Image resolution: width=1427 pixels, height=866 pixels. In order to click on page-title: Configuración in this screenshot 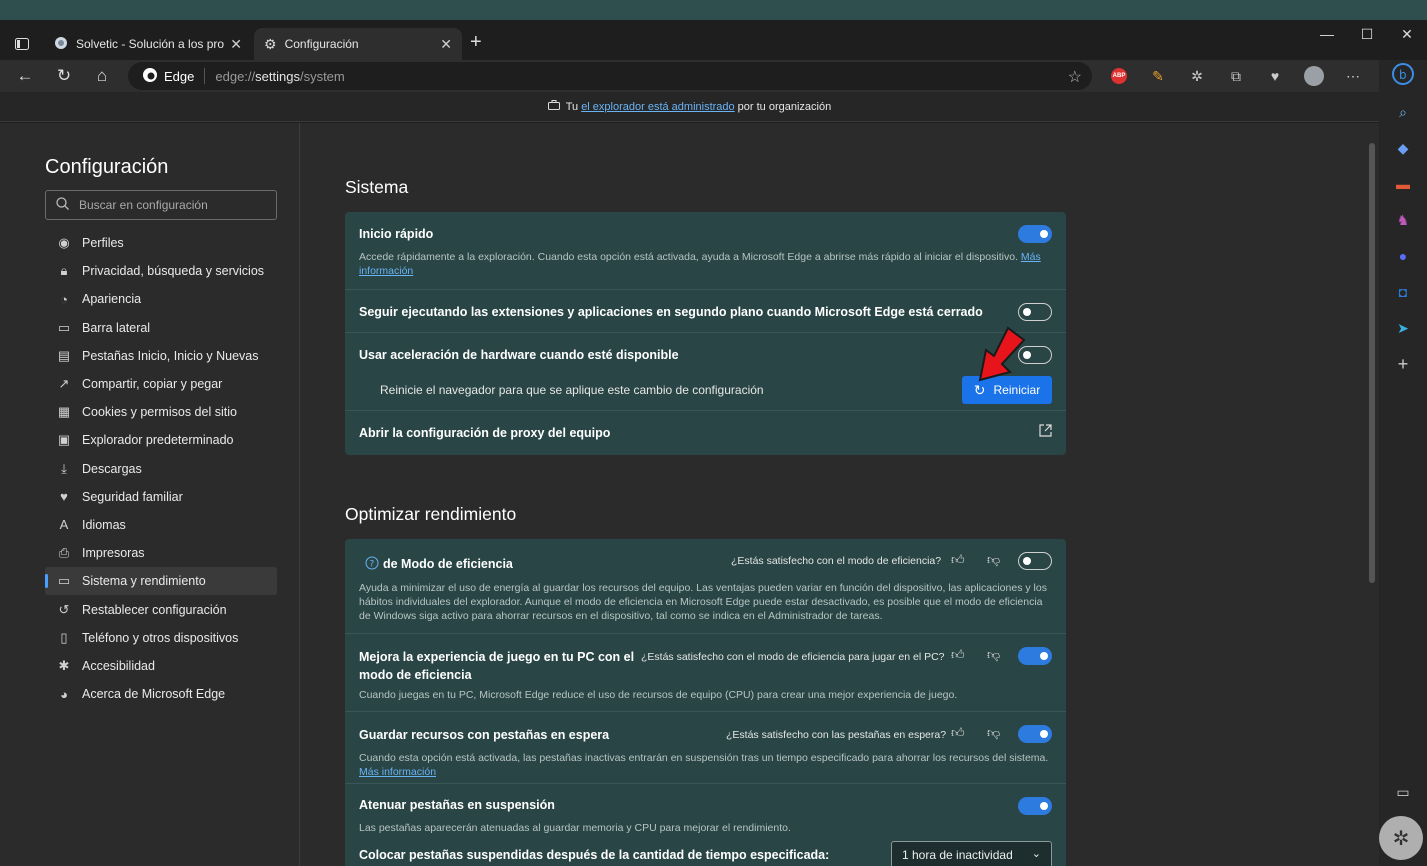, I will do `click(107, 167)`.